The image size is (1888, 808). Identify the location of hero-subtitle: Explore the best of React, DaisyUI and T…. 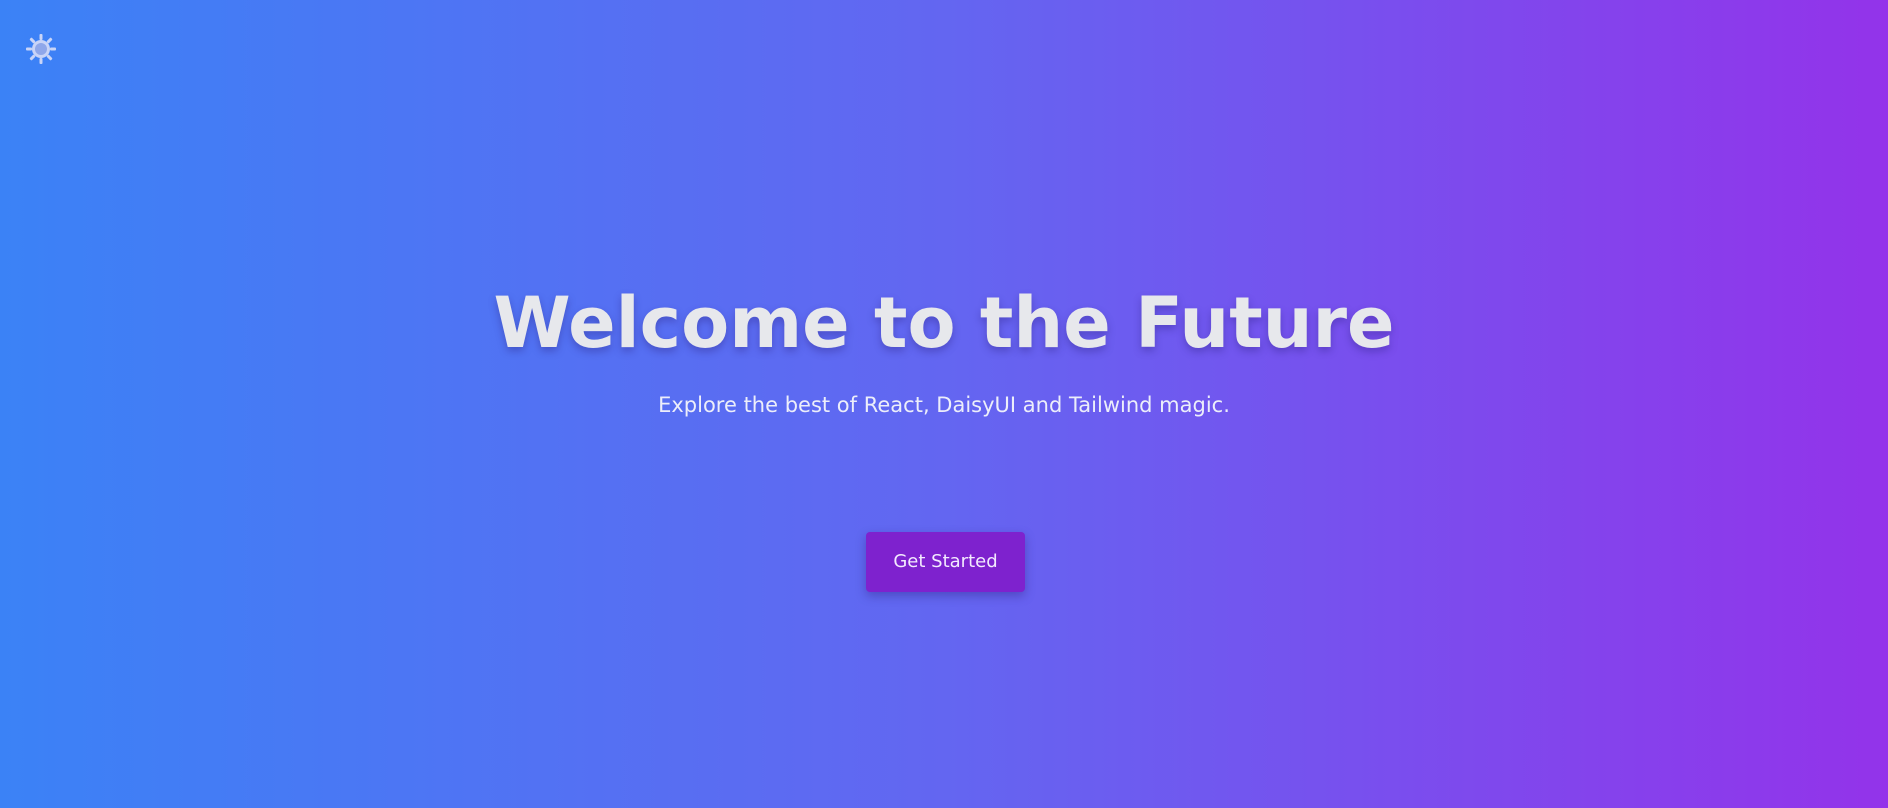
(944, 405).